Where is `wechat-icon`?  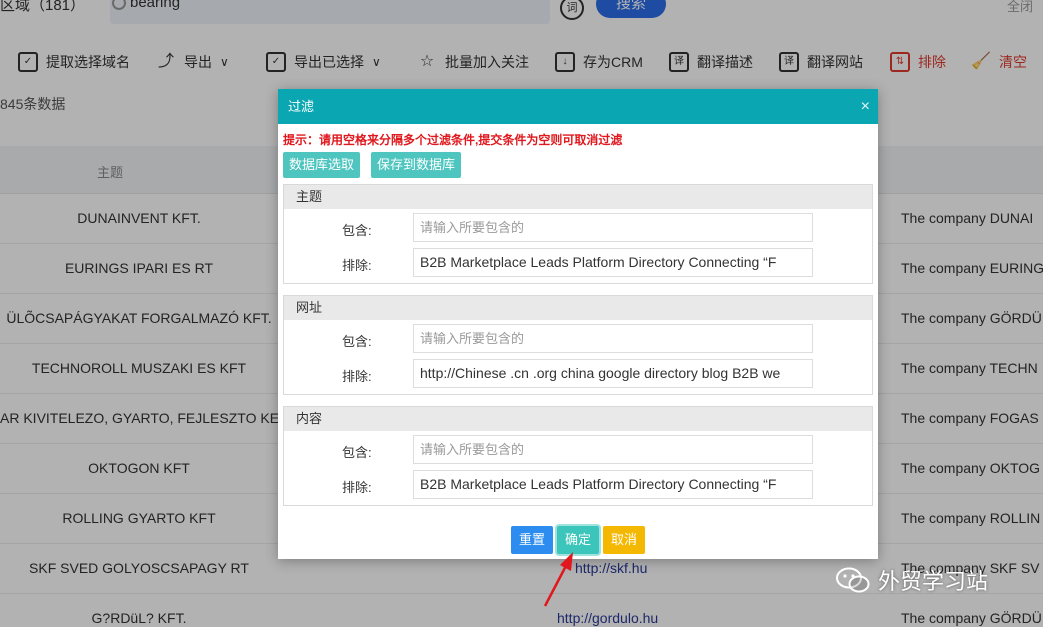
wechat-icon is located at coordinates (853, 580).